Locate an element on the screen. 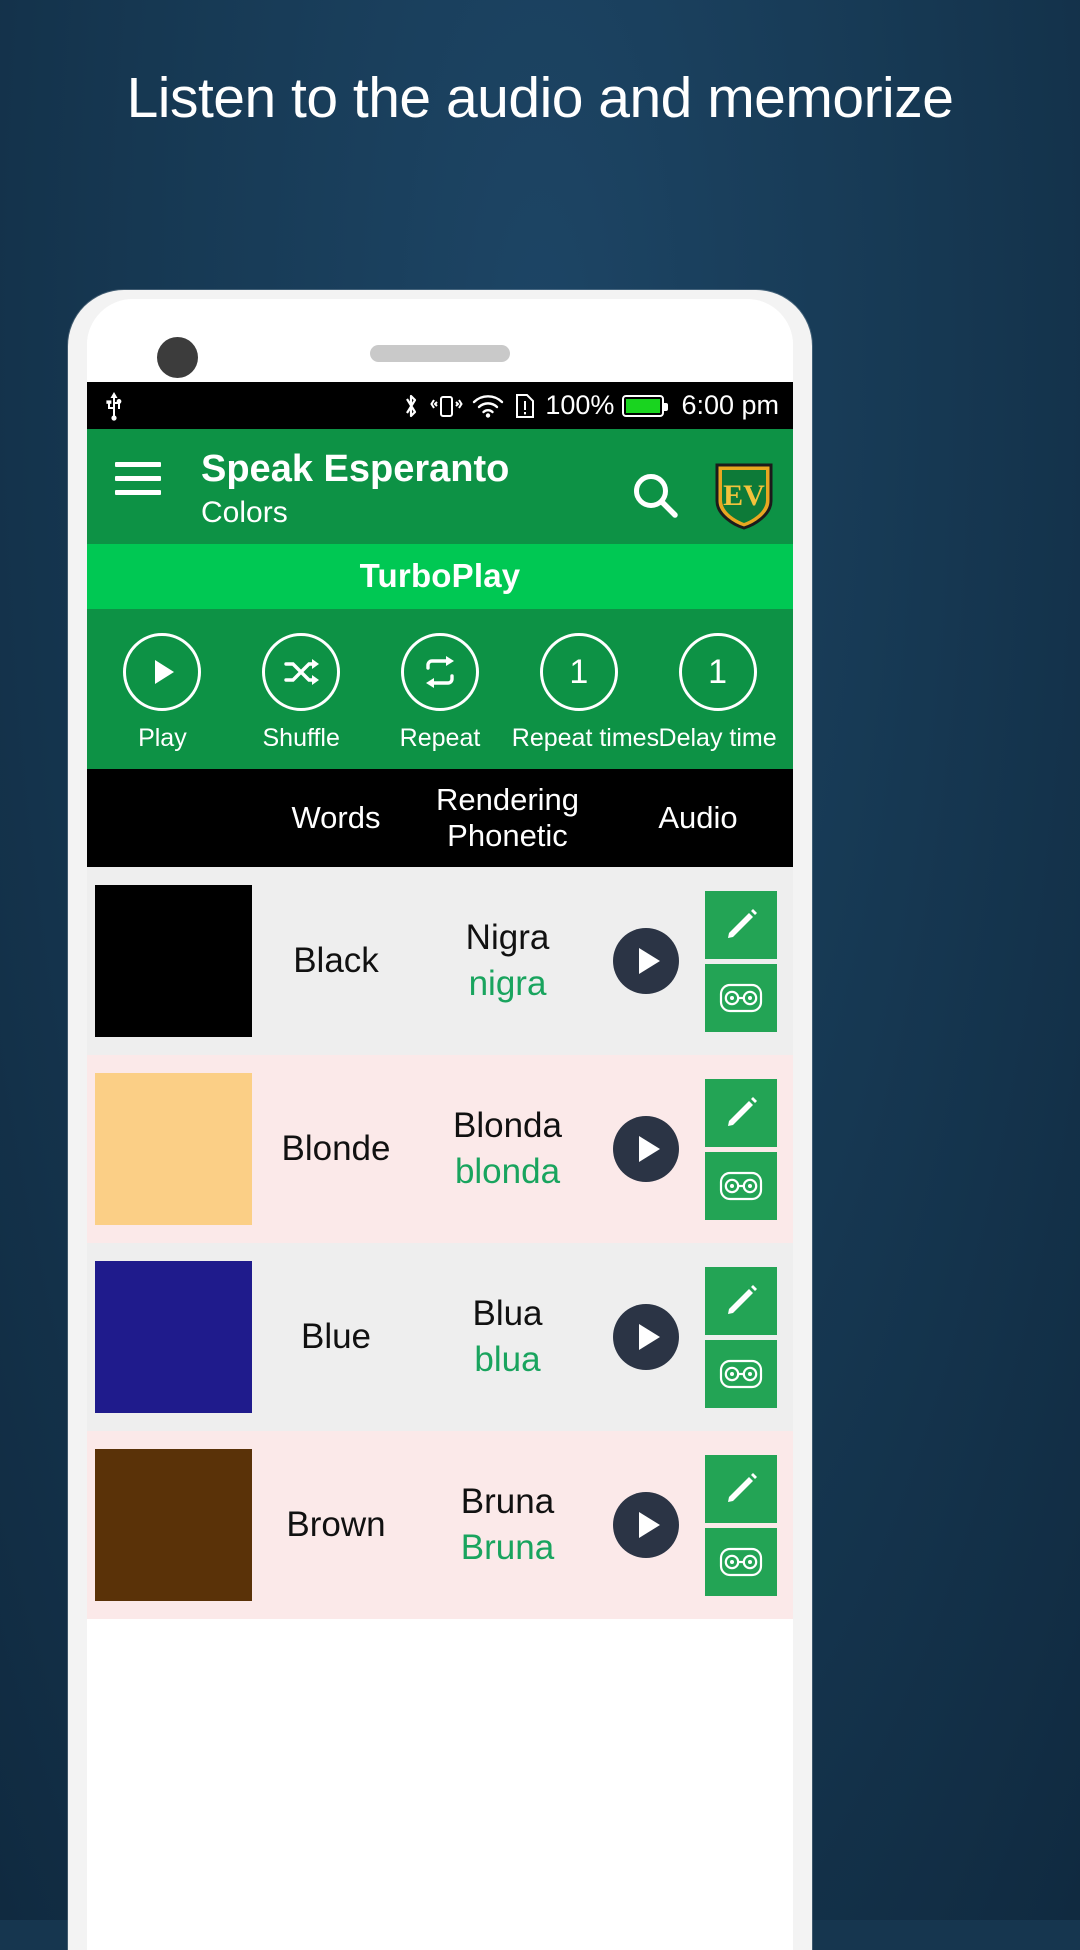 The image size is (1080, 1950). phone-bezel-top is located at coordinates (440, 340).